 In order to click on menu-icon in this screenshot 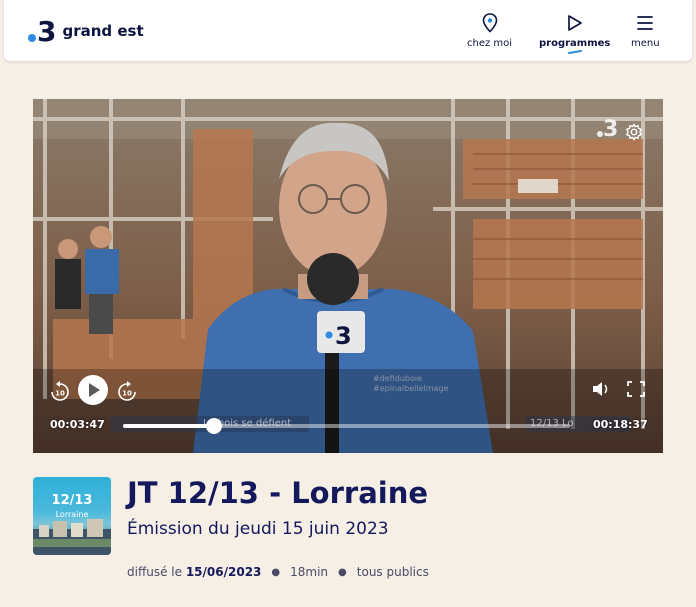, I will do `click(645, 23)`.